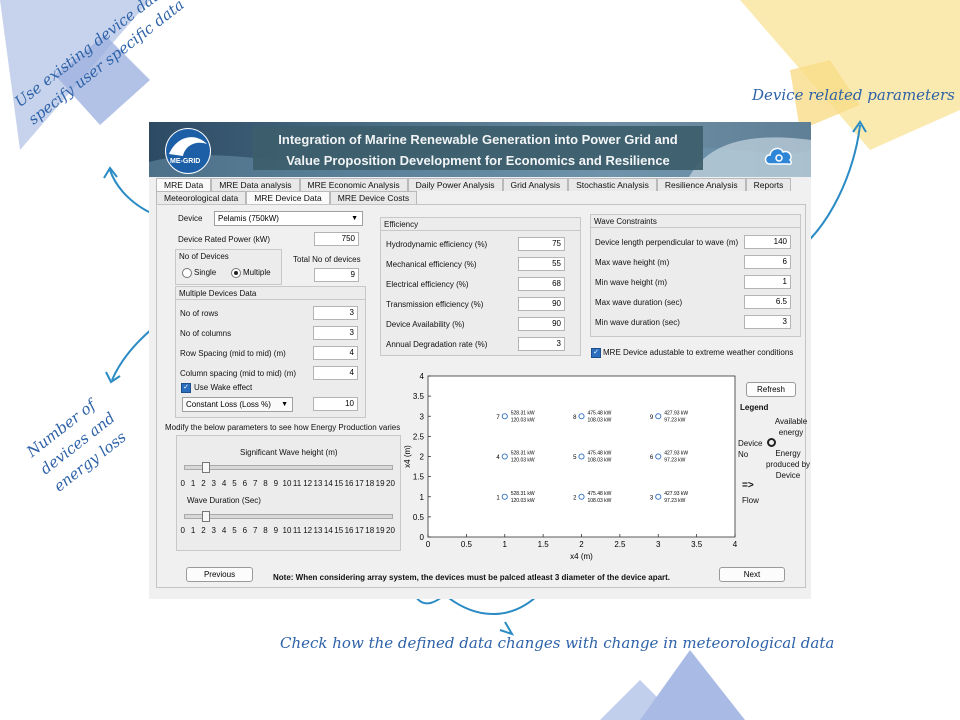 Image resolution: width=960 pixels, height=720 pixels. What do you see at coordinates (373, 197) in the screenshot?
I see `tab-mre-device-costs: MRE Device Costs` at bounding box center [373, 197].